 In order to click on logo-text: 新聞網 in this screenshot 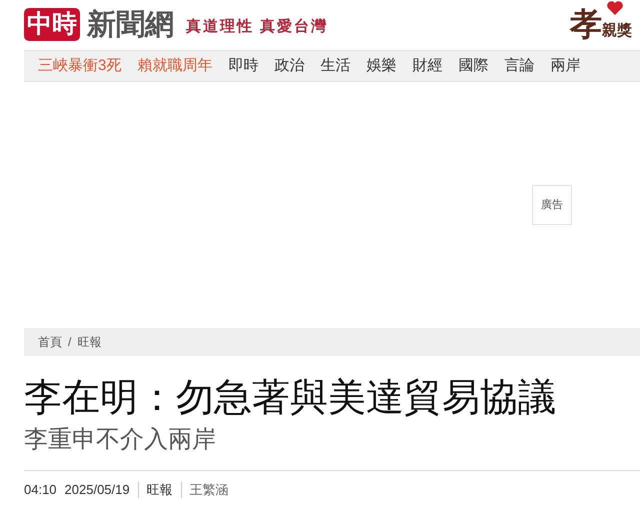, I will do `click(130, 24)`.